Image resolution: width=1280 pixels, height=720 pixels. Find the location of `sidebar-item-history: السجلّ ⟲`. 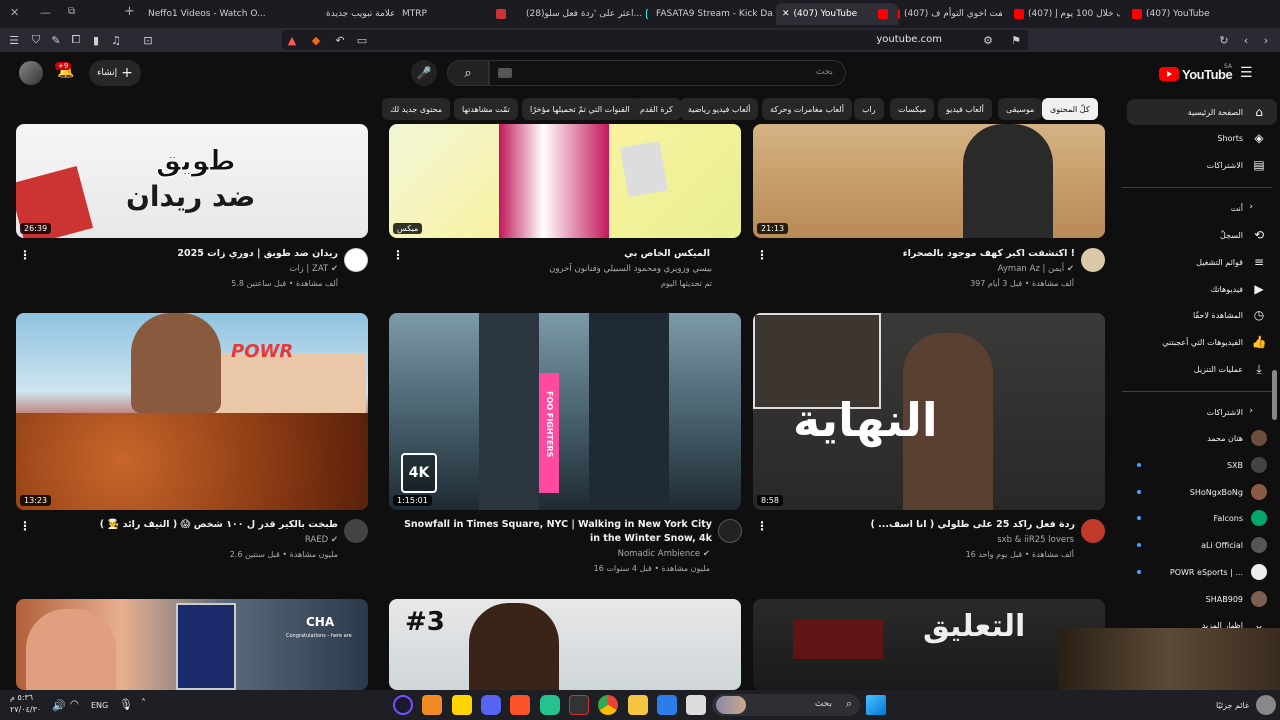

sidebar-item-history: السجلّ ⟲ is located at coordinates (1202, 235).